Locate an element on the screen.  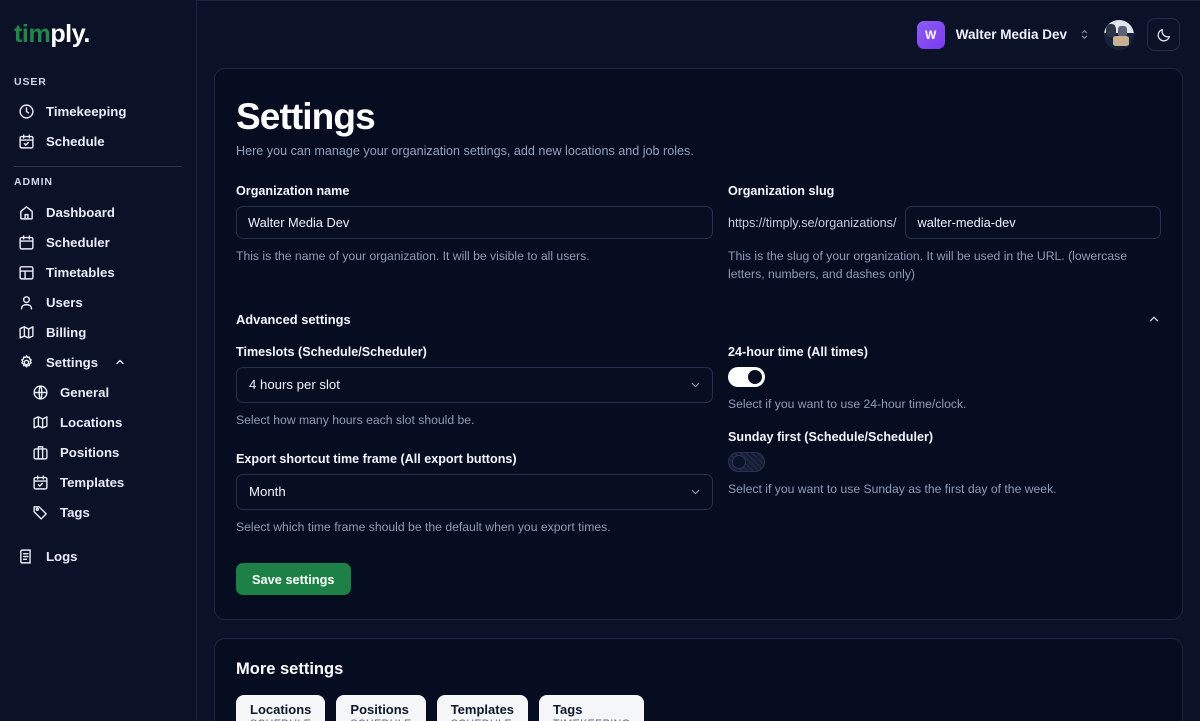
org-slug-input is located at coordinates (1033, 223).